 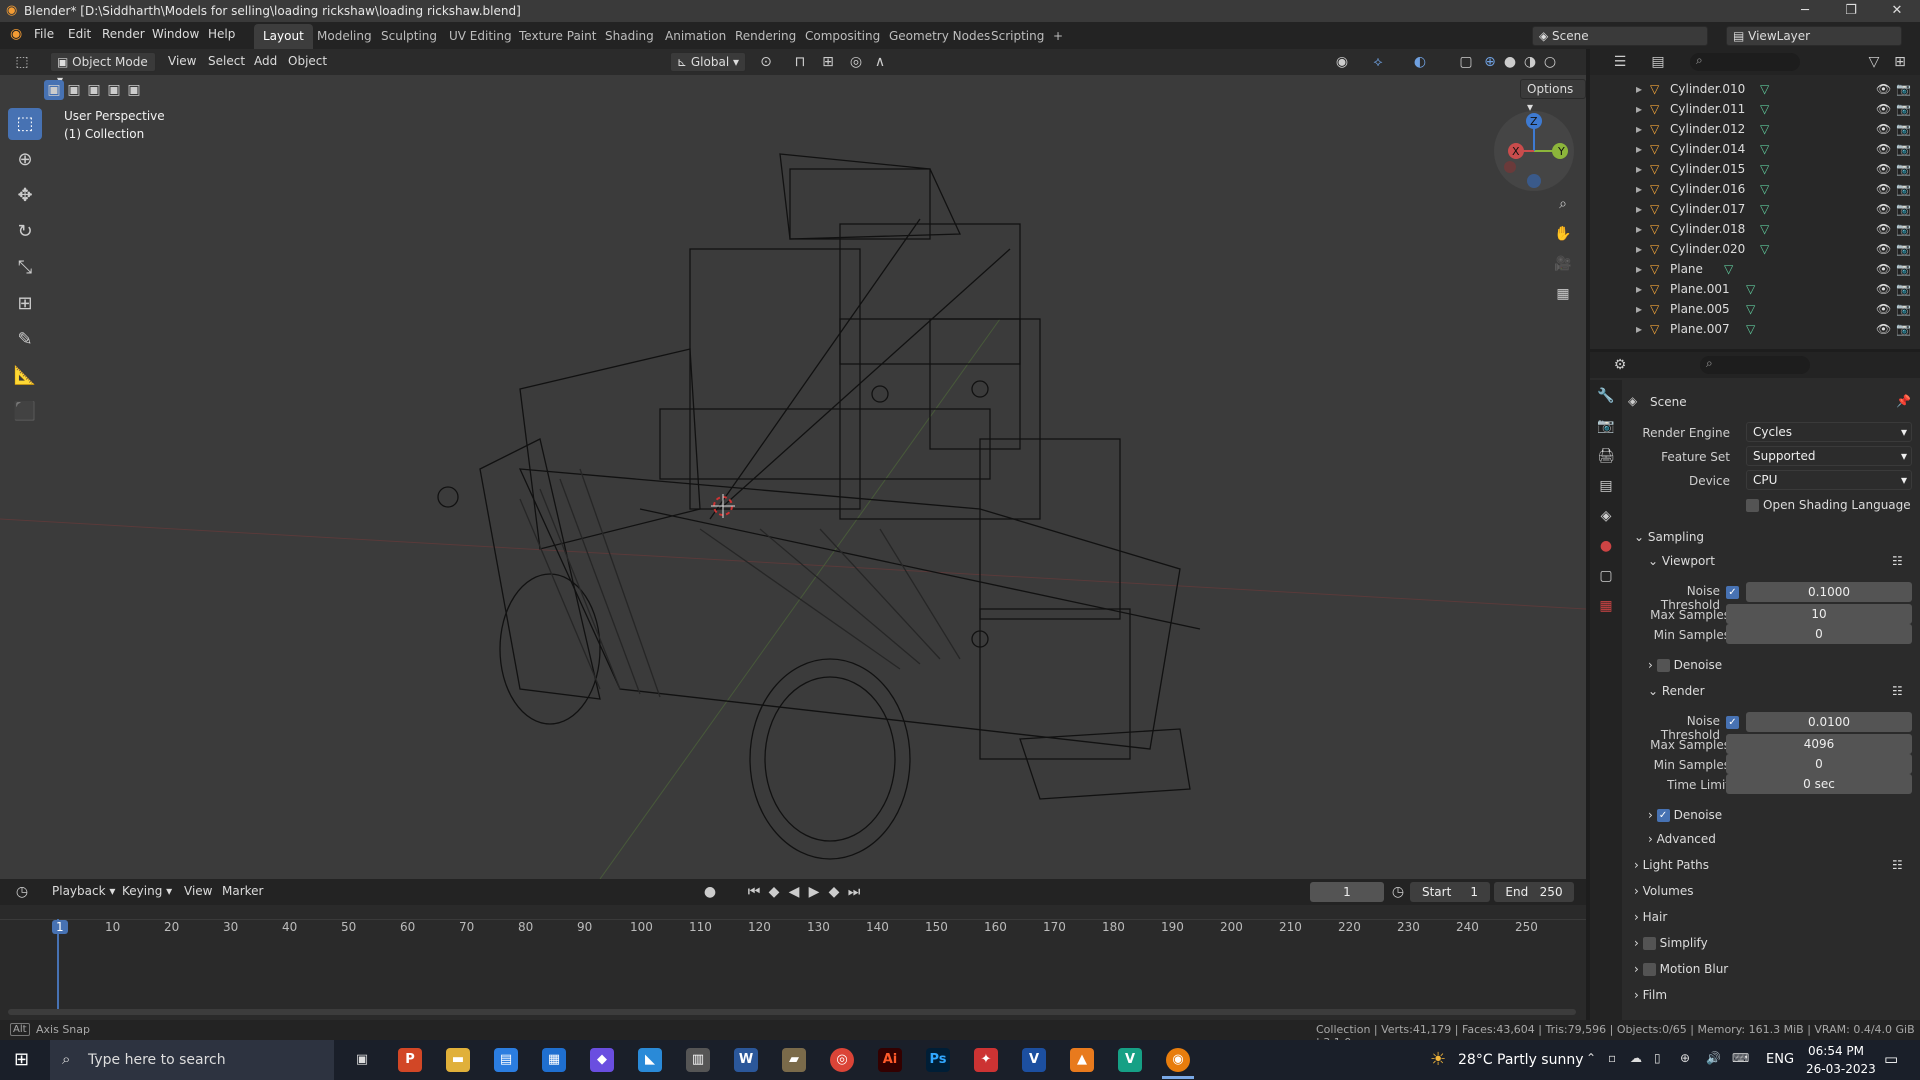 What do you see at coordinates (1606, 606) in the screenshot?
I see `texture-tab-icon: ▦` at bounding box center [1606, 606].